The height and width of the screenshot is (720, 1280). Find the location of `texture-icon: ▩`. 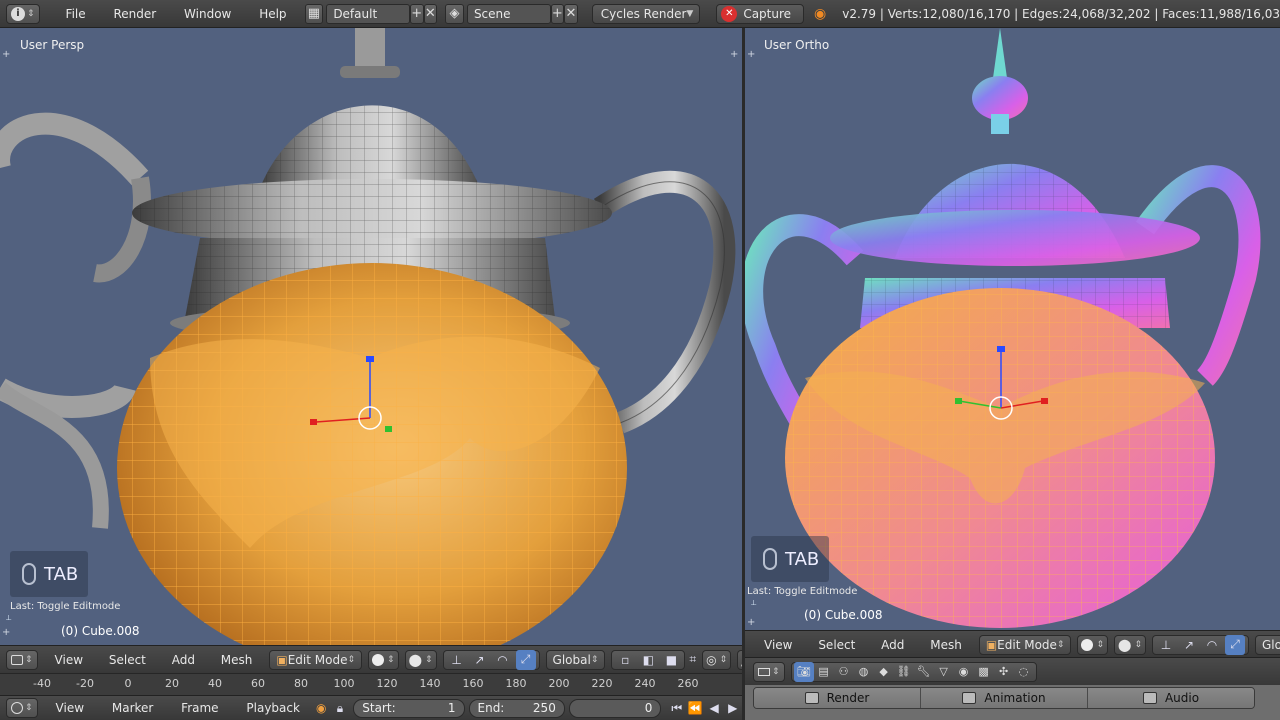

texture-icon: ▩ is located at coordinates (984, 672).